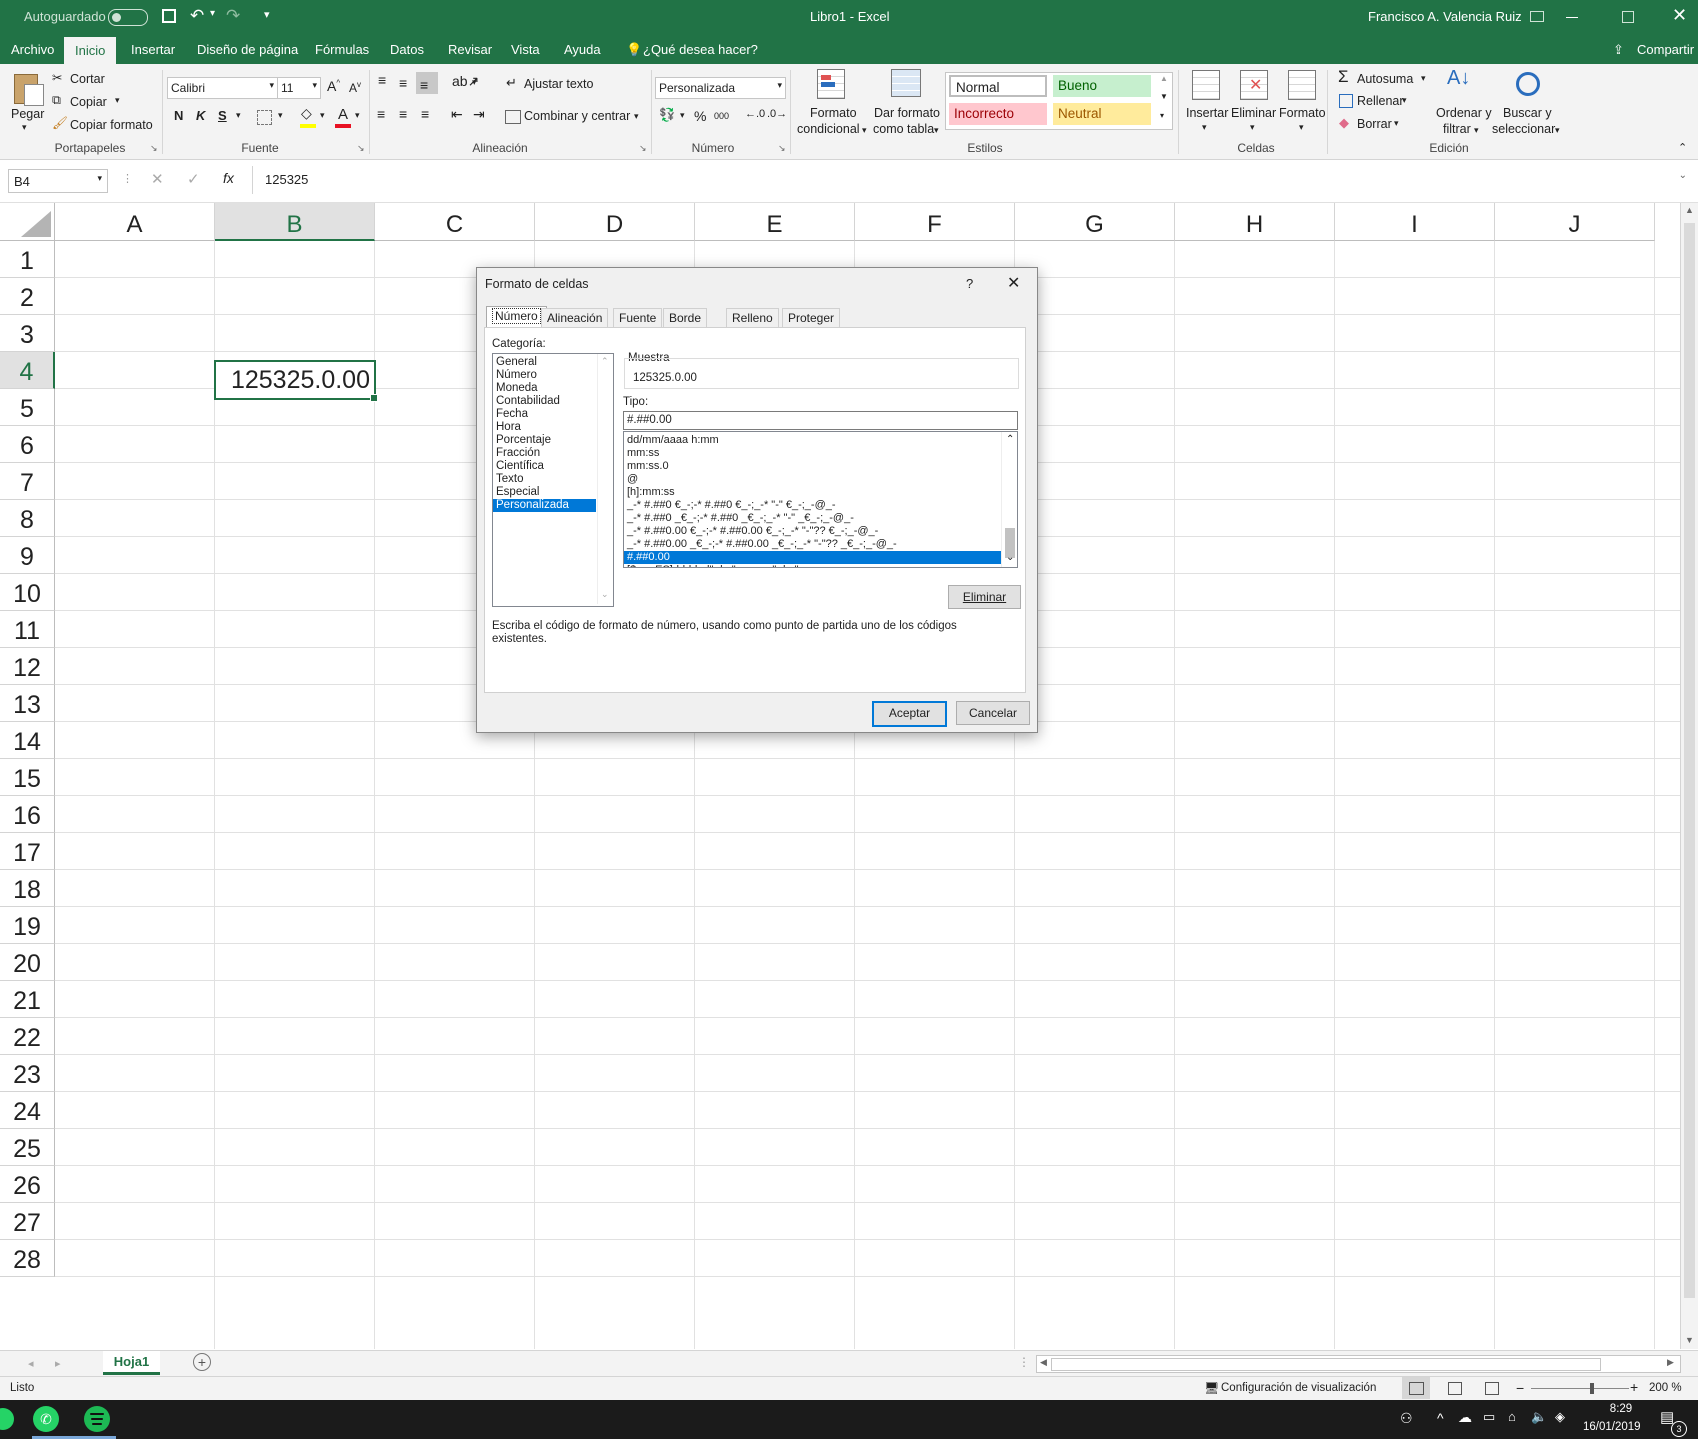  What do you see at coordinates (998, 114) in the screenshot?
I see `style-incorrecto: Incorrecto` at bounding box center [998, 114].